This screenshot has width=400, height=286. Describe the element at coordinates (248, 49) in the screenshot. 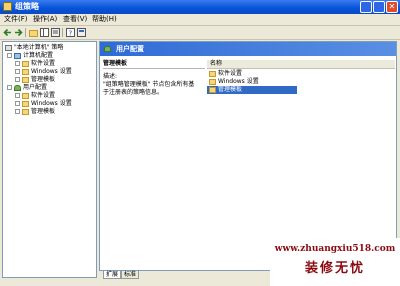

I see `details-header: 用户配置` at that location.